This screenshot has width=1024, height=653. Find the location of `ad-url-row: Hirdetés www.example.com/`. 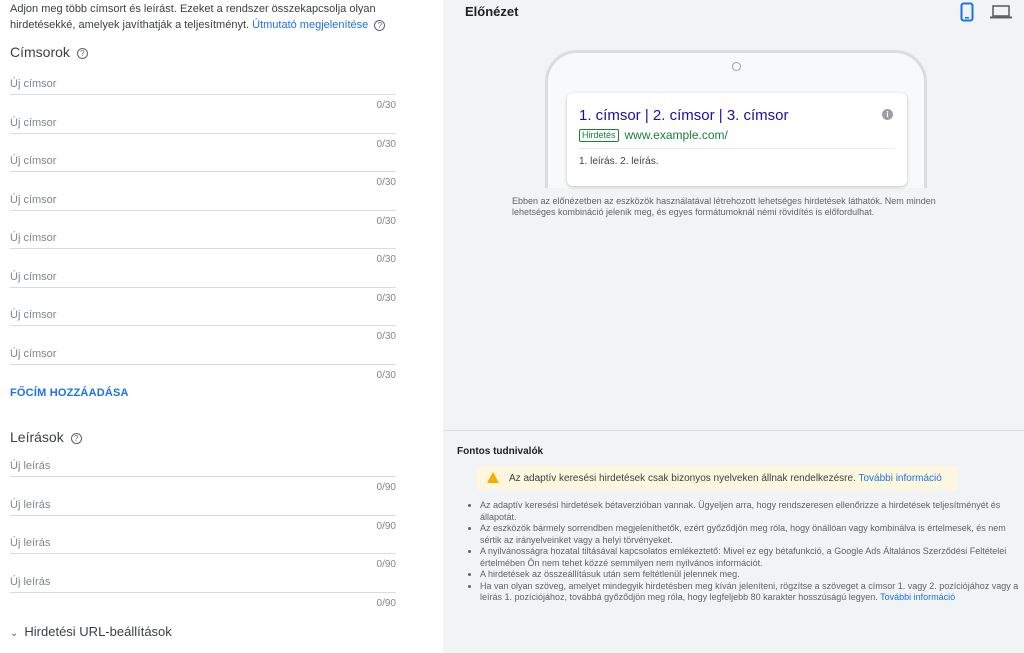

ad-url-row: Hirdetés www.example.com/ is located at coordinates (653, 135).